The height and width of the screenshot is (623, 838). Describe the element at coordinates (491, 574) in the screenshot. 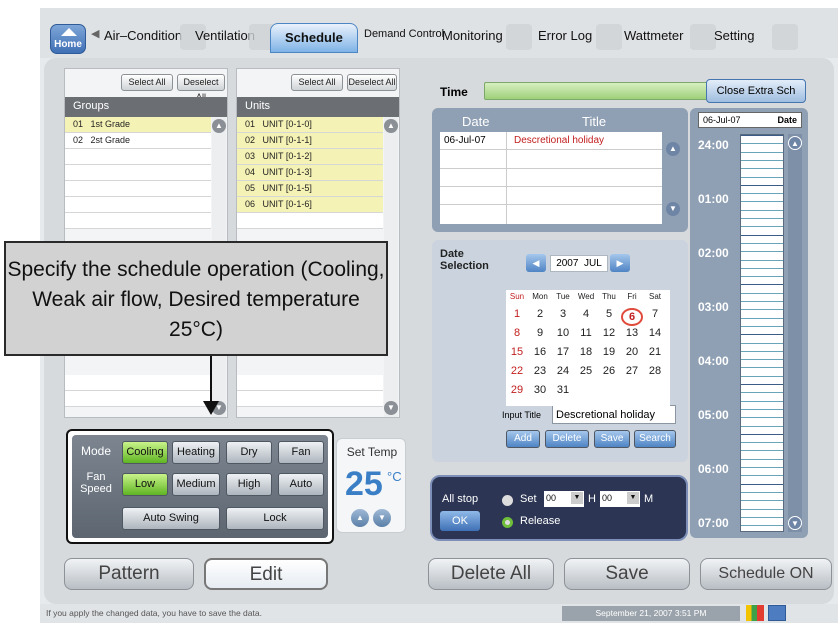

I see `delete-all-button: Delete All` at that location.